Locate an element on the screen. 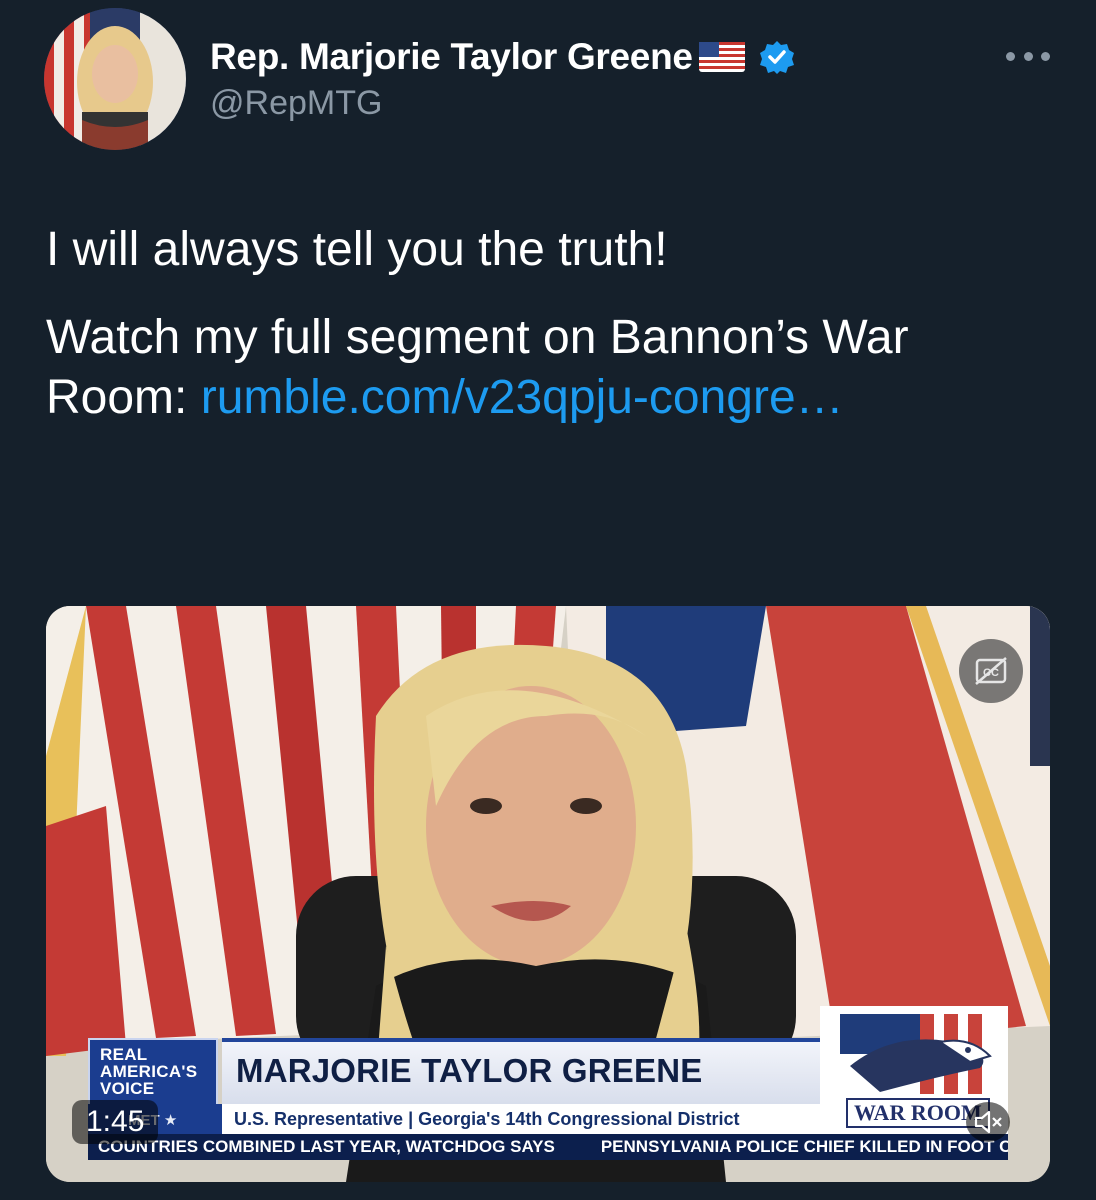  closed-captions-off-icon: CC is located at coordinates (991, 671).